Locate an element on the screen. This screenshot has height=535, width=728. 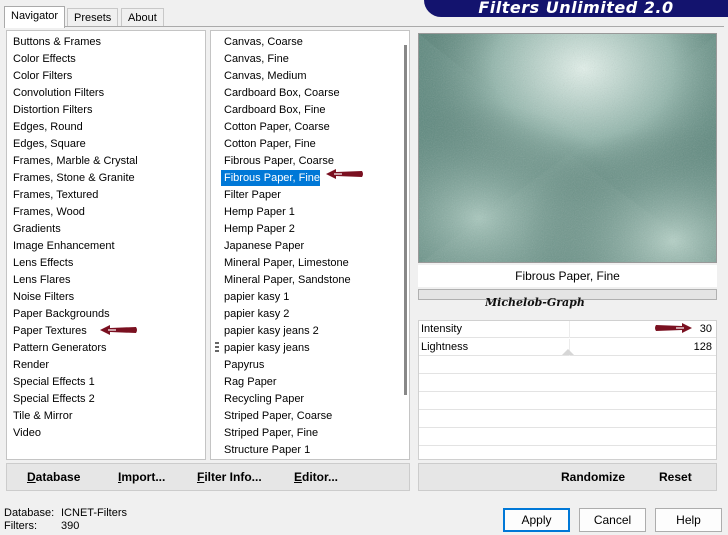
list-item: Pattern Generators is located at coordinates (57, 348).